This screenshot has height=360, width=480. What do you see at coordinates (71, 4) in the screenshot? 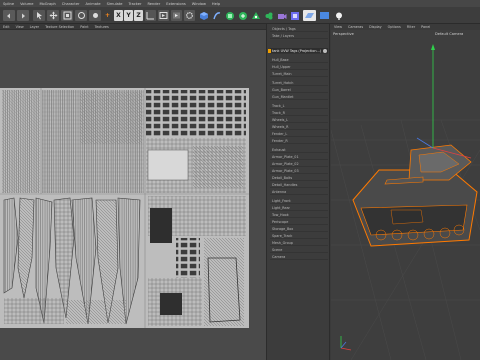
I see `menu-character: Character` at bounding box center [71, 4].